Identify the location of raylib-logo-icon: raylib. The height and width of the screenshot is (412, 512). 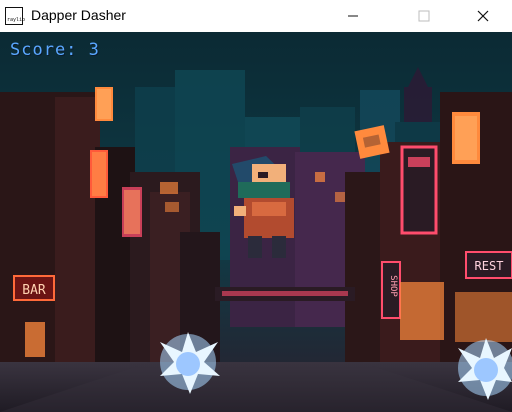
(15, 16).